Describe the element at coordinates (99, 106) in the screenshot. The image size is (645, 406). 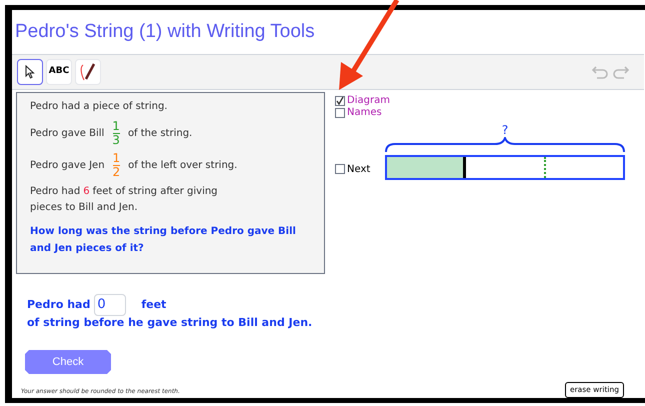
I see `problem-text: Pedro had a piece of string.` at that location.